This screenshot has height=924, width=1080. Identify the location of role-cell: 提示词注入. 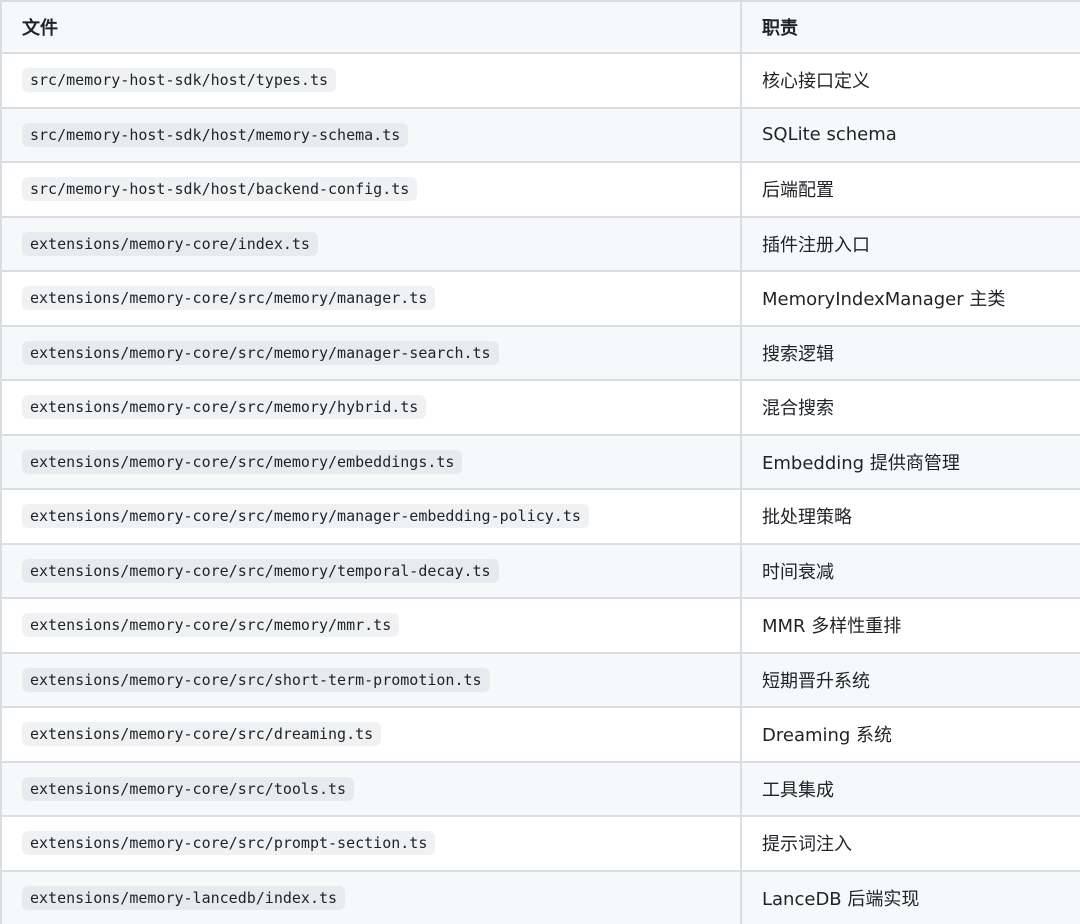
(910, 843).